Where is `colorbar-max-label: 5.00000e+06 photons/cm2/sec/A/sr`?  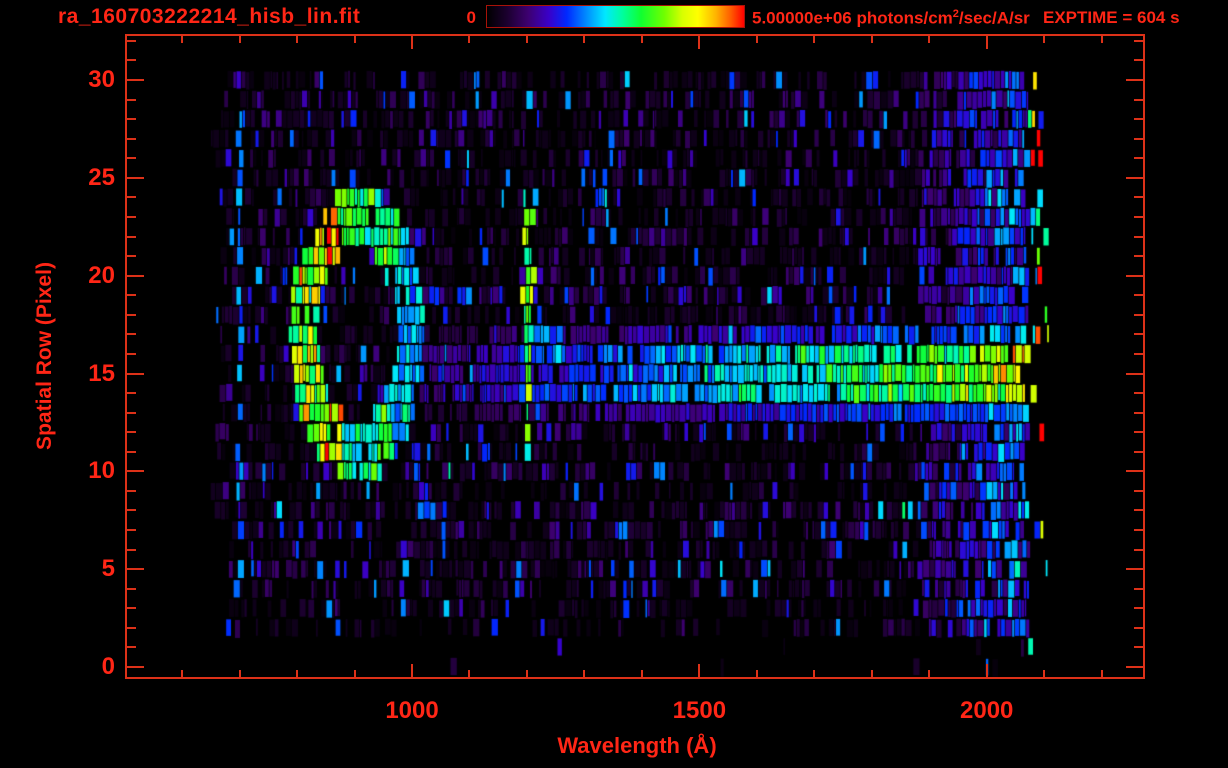
colorbar-max-label: 5.00000e+06 photons/cm2/sec/A/sr is located at coordinates (891, 18).